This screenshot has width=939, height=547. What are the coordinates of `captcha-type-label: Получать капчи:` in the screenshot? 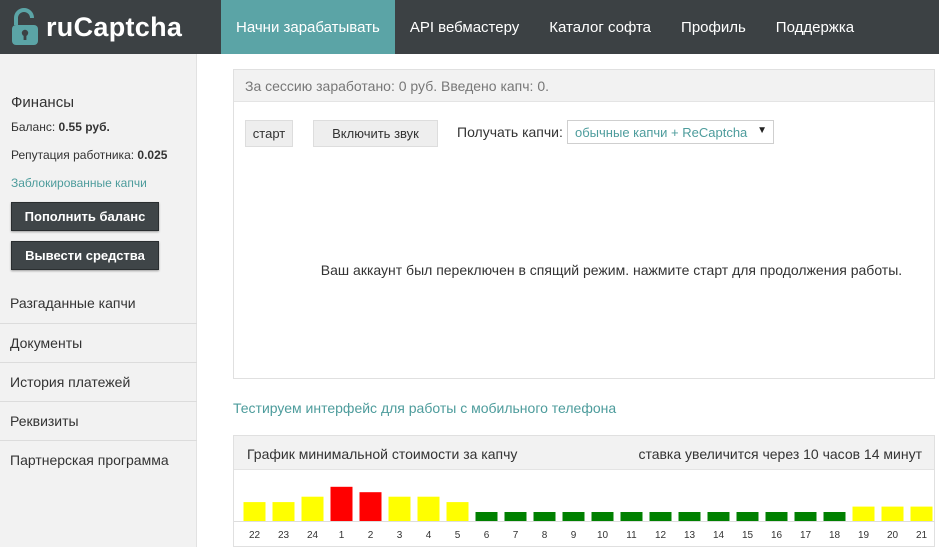 It's located at (510, 132).